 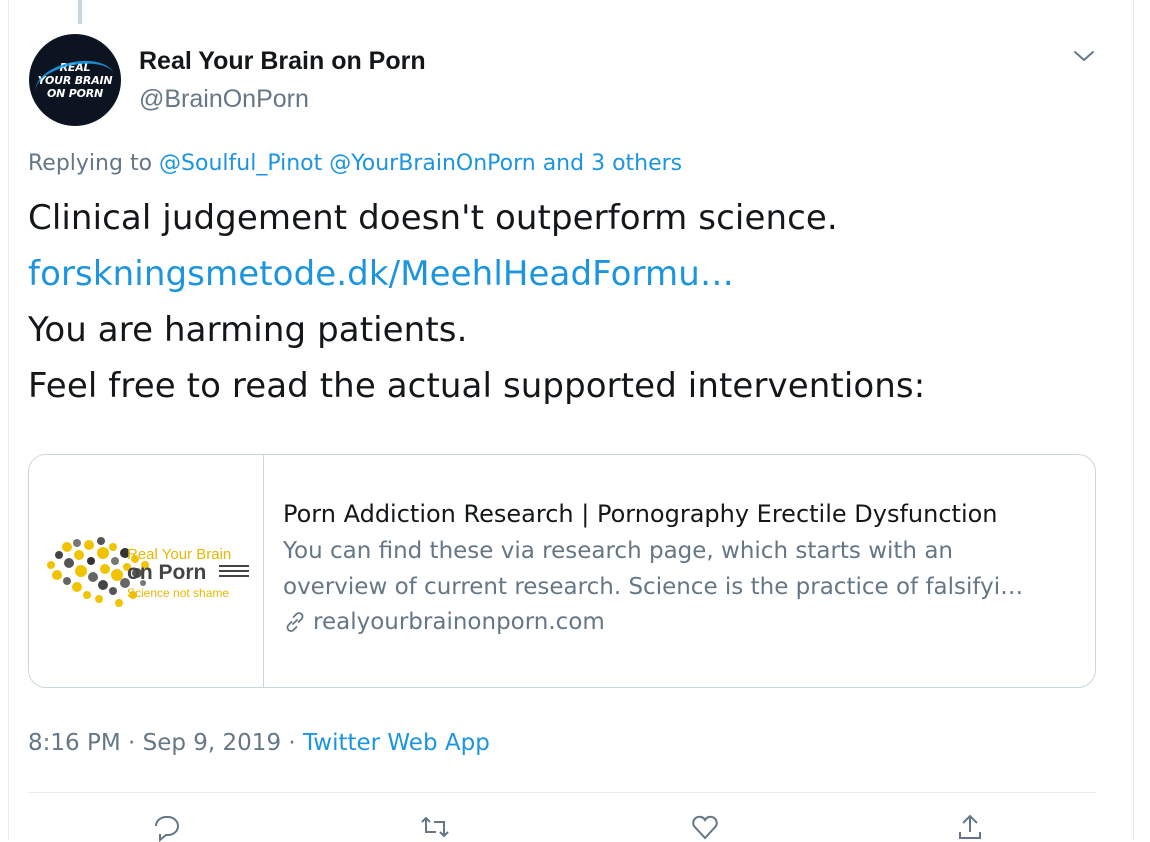 I want to click on tweet-metadata: 8:16 PM · Sep 9, 2019 · Twitter Web App, so click(x=259, y=743).